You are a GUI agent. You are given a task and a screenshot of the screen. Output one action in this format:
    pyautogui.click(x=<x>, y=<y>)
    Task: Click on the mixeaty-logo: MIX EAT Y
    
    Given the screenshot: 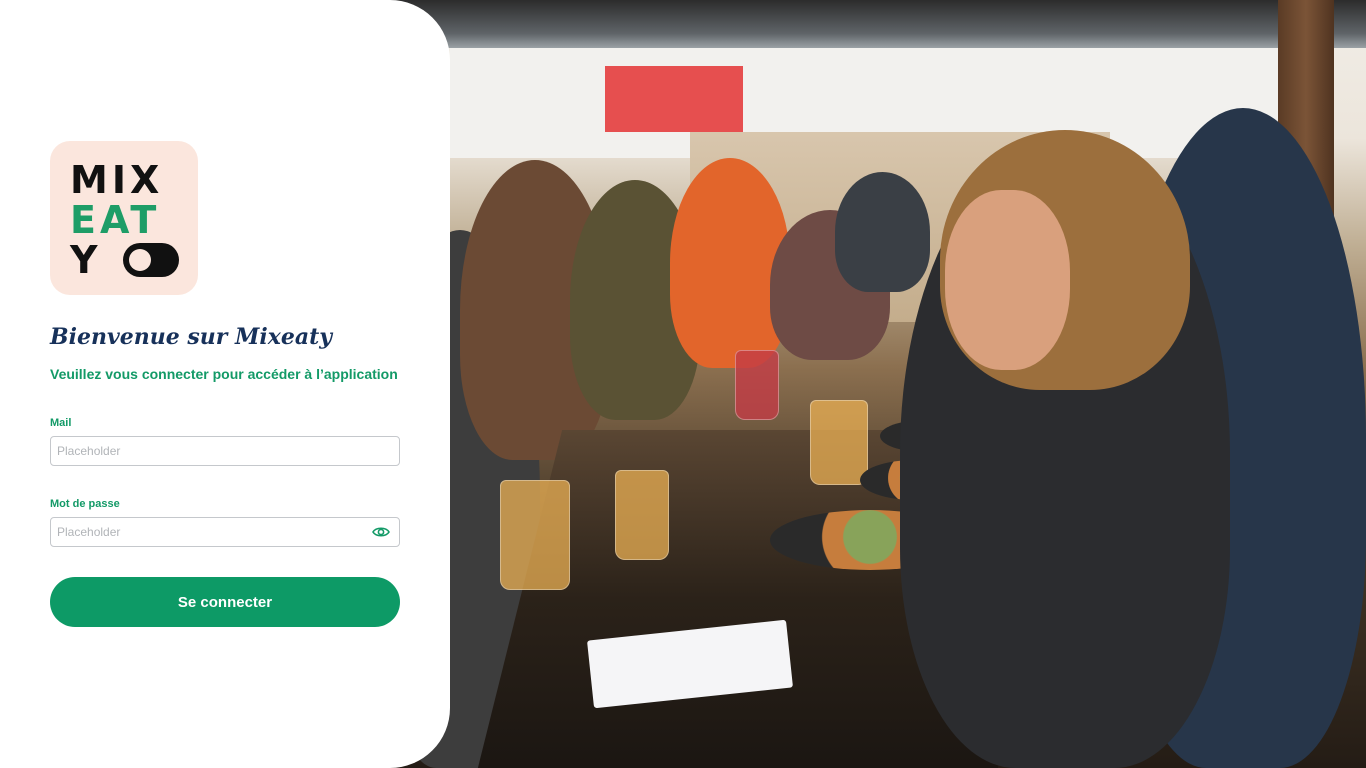 What is the action you would take?
    pyautogui.click(x=124, y=218)
    